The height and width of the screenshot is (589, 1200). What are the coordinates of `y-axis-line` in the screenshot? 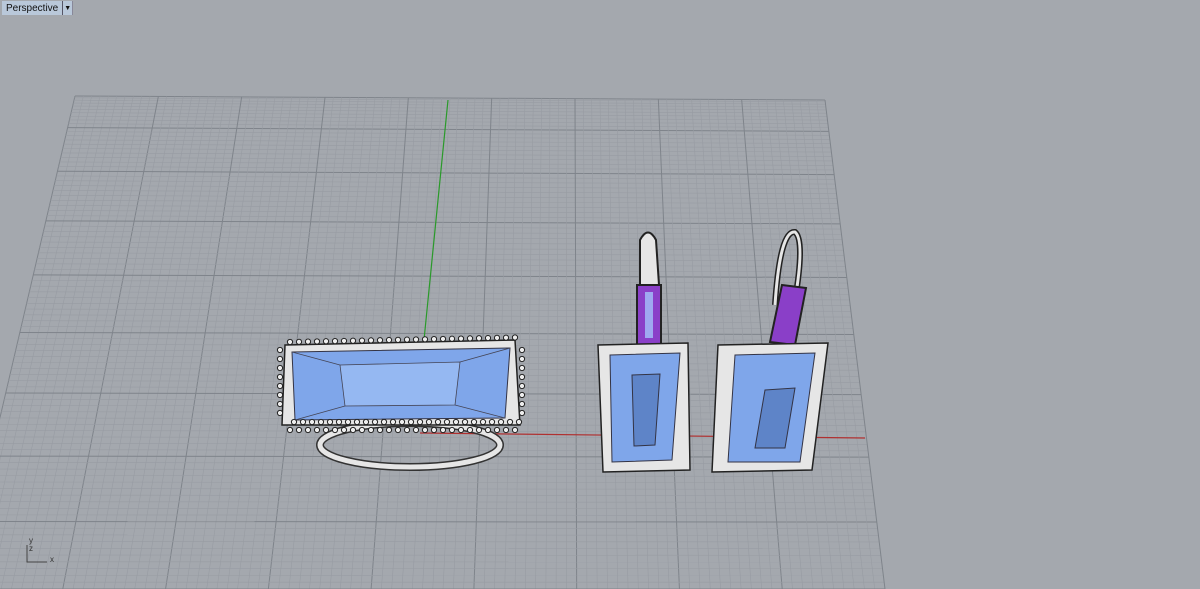 It's located at (435, 230).